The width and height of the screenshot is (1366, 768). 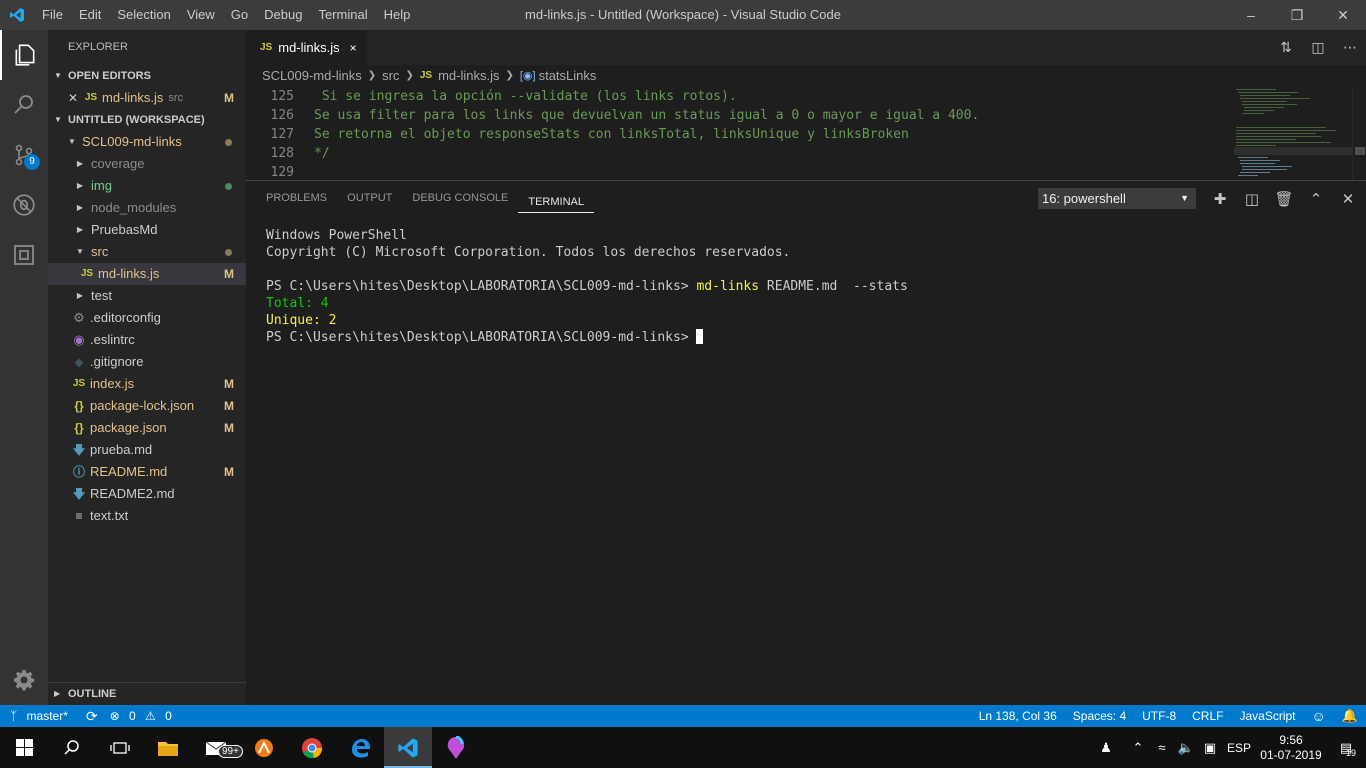 I want to click on tree-file-gitignore: ◆ .gitignore, so click(x=147, y=362).